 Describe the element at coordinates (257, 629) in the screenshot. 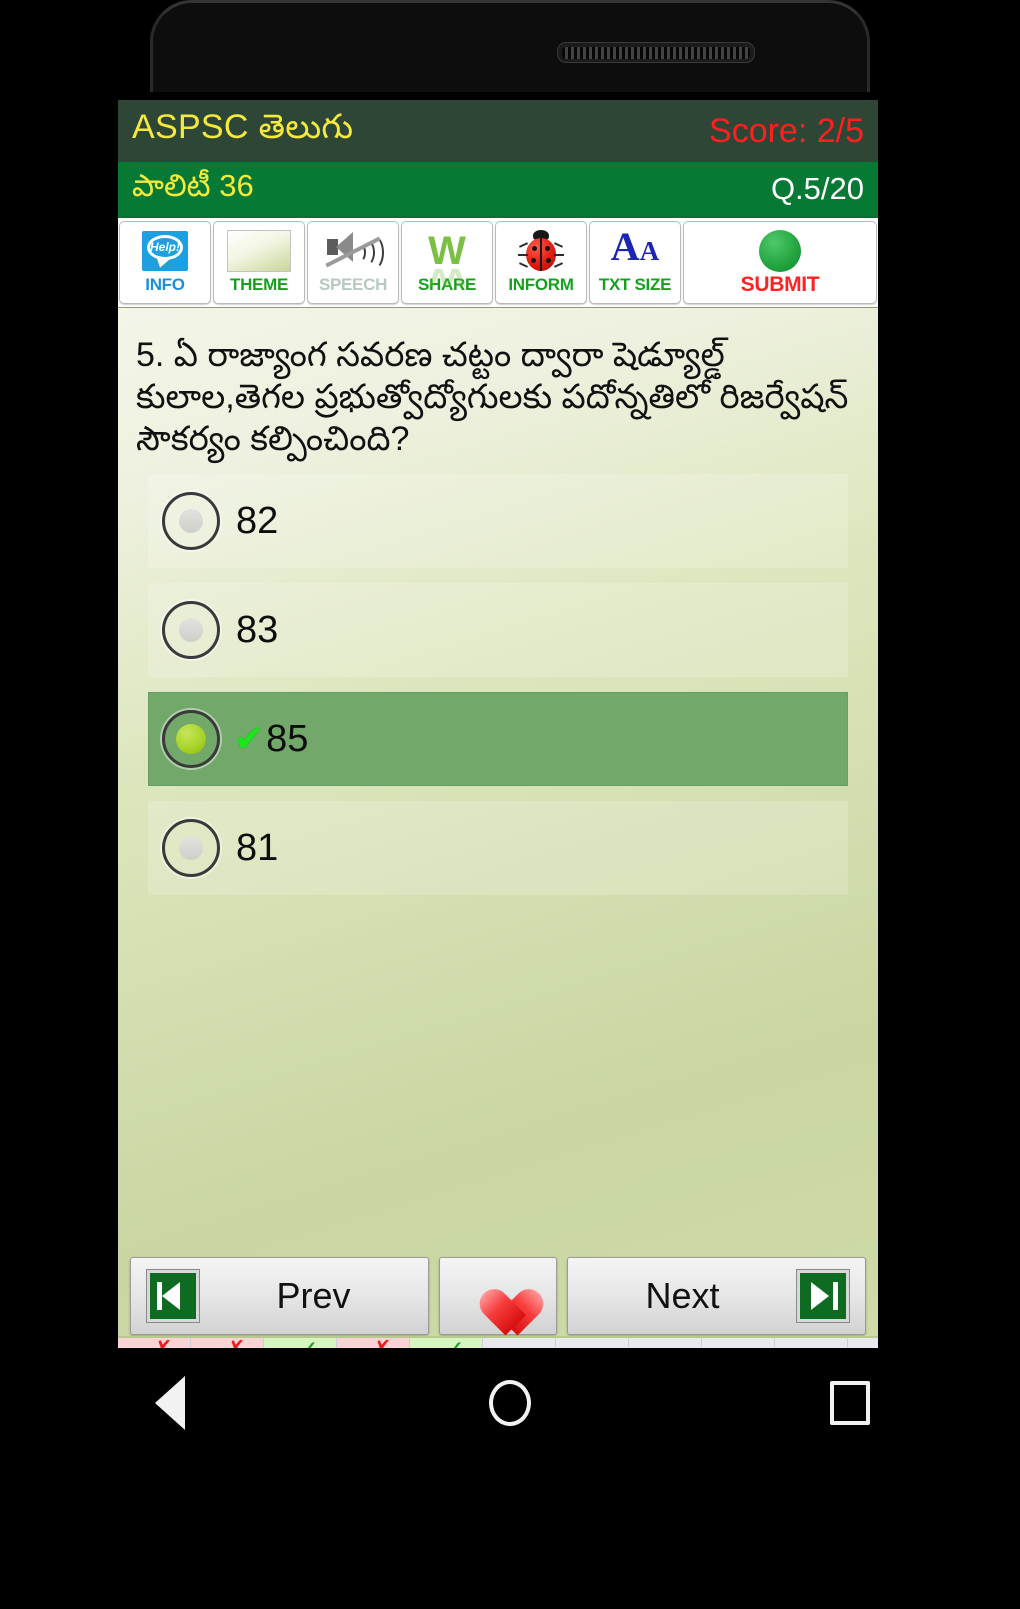

I see `option-label-2: 83` at that location.